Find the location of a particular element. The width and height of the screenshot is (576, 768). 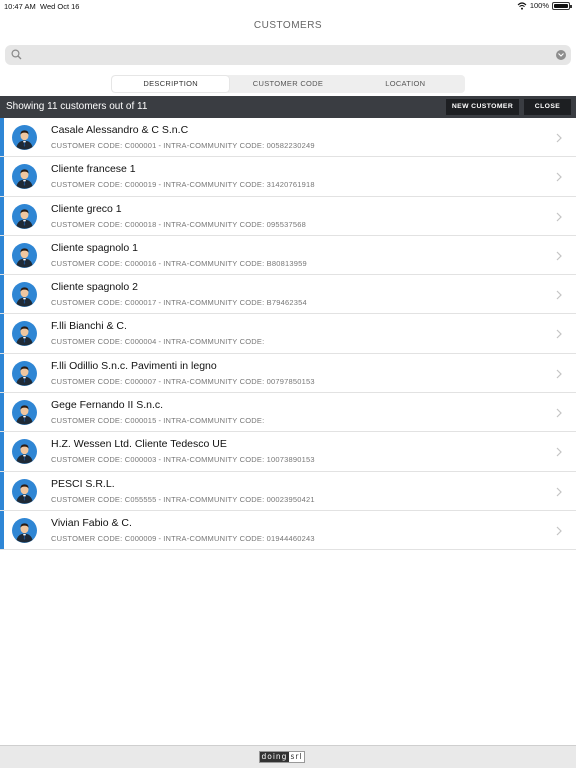

tab-customer-code: CUSTOMER CODE is located at coordinates (287, 84).